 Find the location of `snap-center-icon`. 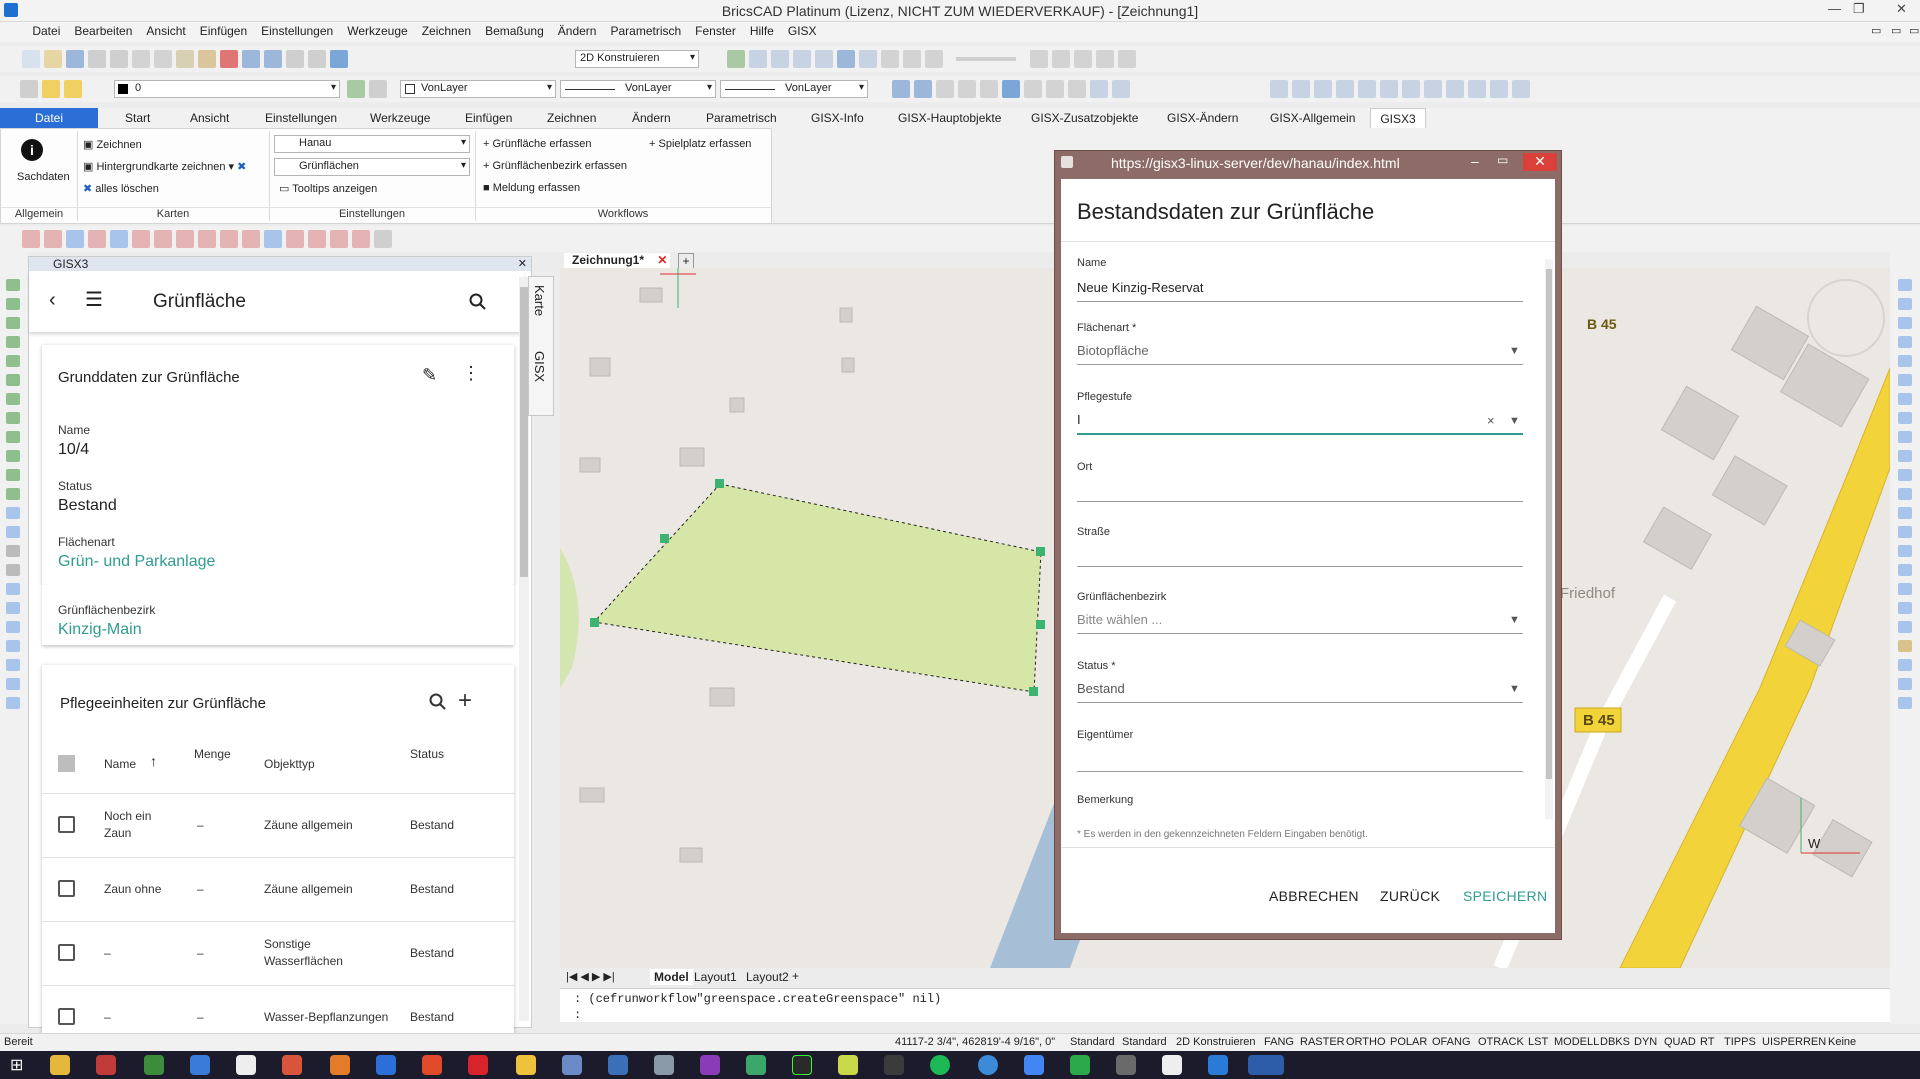

snap-center-icon is located at coordinates (119, 239).